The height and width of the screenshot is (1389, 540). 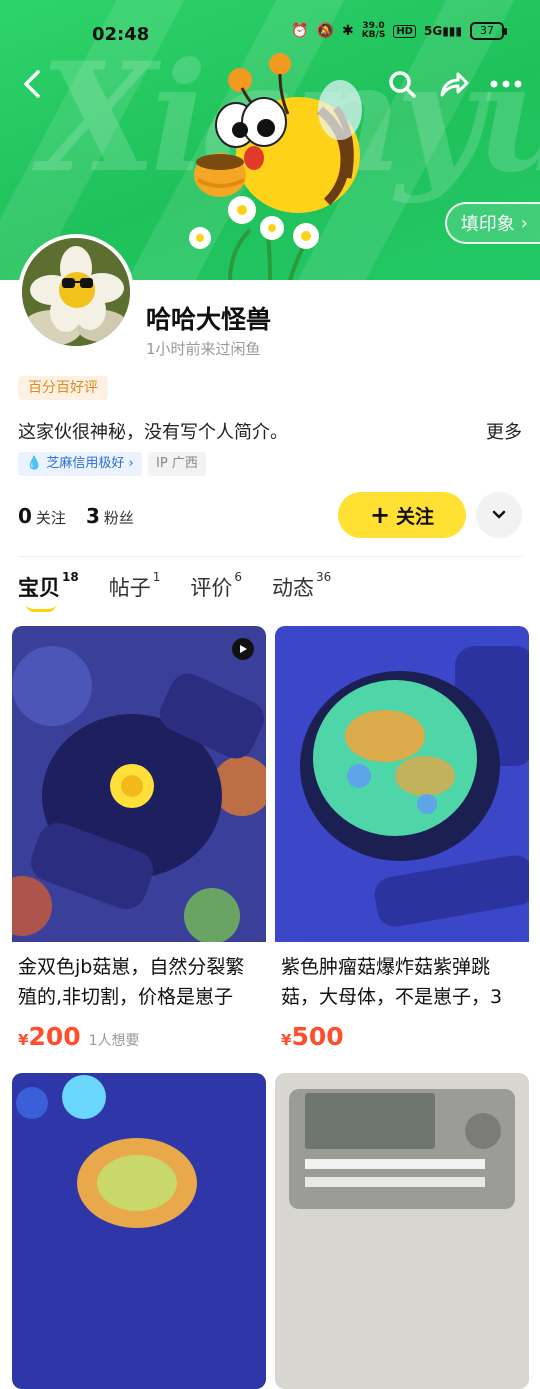 What do you see at coordinates (504, 431) in the screenshot?
I see `more-link: 更多` at bounding box center [504, 431].